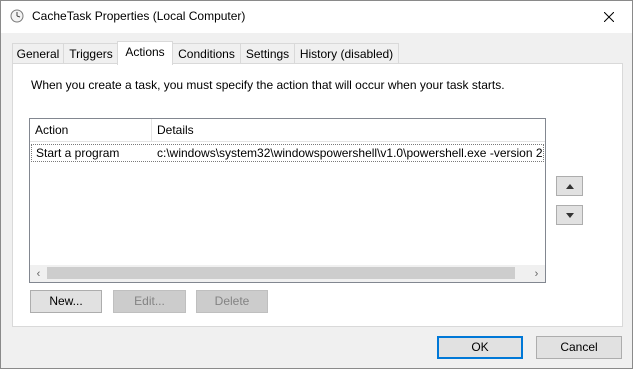 Image resolution: width=633 pixels, height=369 pixels. I want to click on move-up-button, so click(569, 186).